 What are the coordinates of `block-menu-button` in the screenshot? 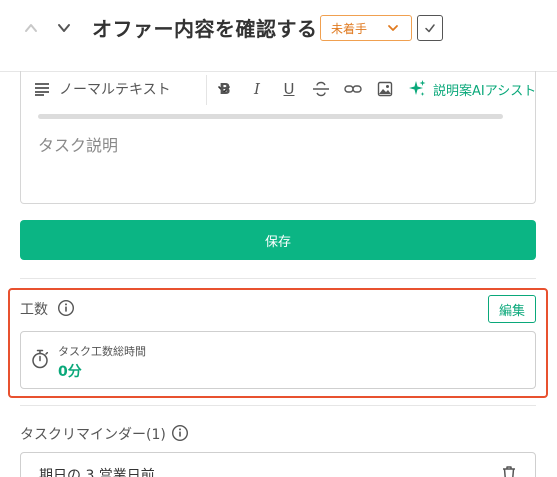 It's located at (42, 89).